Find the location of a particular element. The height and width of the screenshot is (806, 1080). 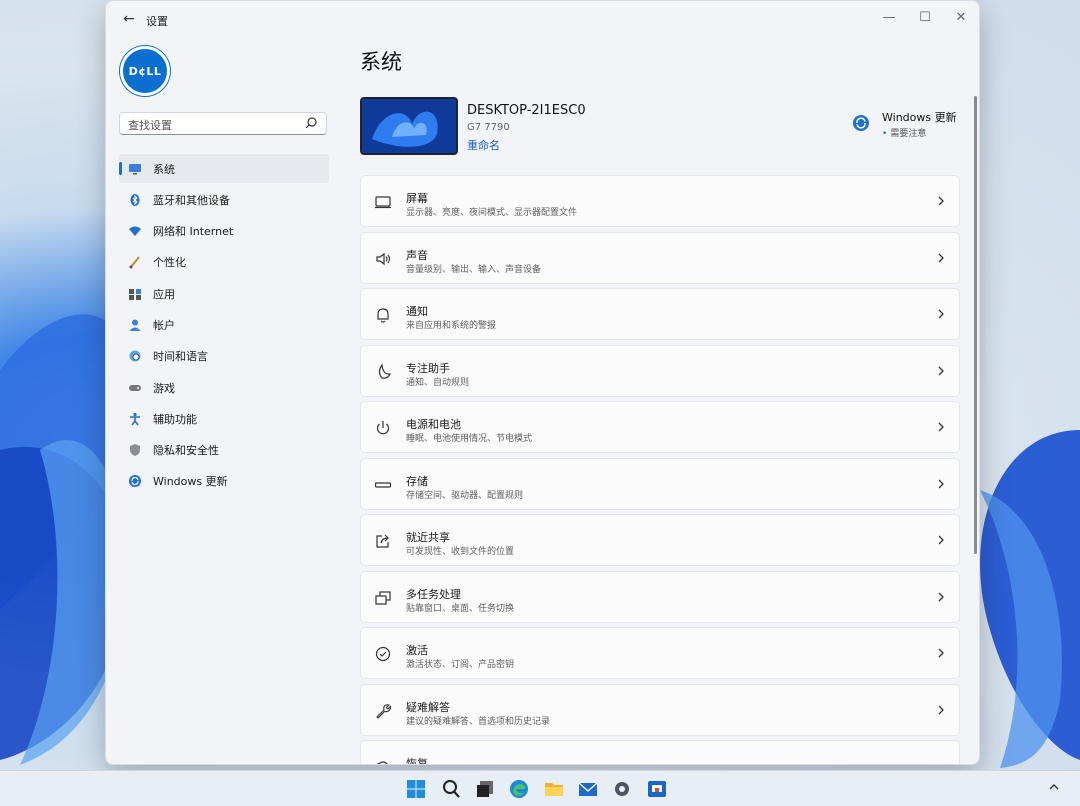

edge-icon is located at coordinates (519, 789).